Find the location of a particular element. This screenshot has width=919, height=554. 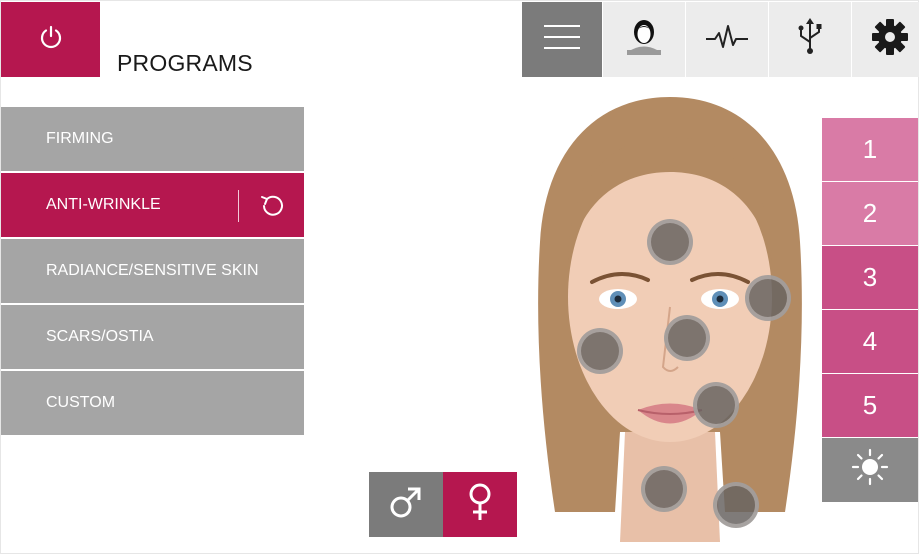

program-radiance: RADIANCE/SENSITIVE SKIN is located at coordinates (152, 271).